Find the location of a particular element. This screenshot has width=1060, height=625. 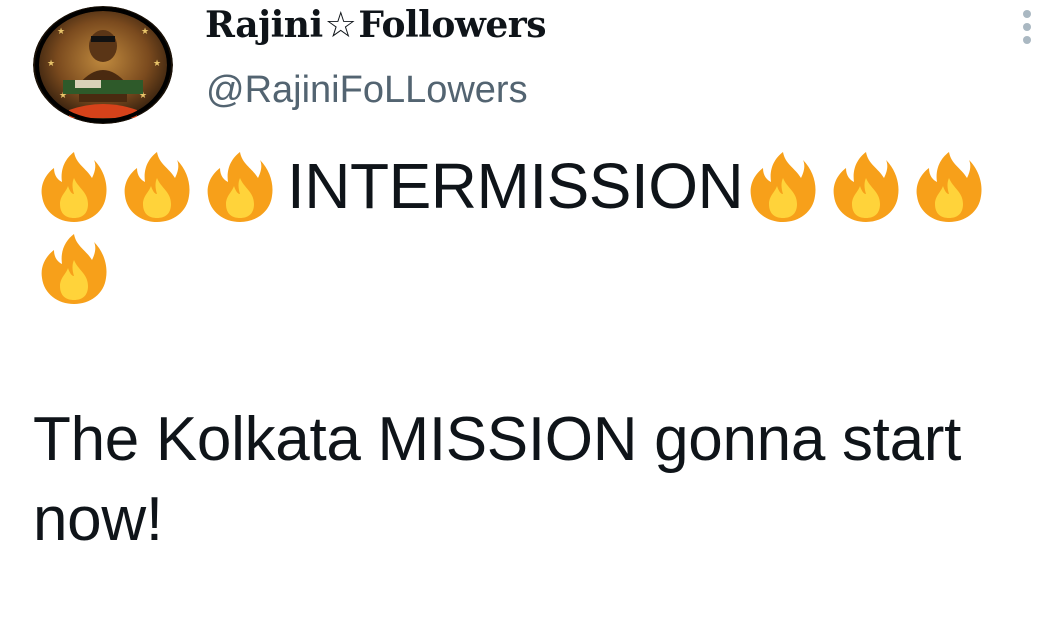

more-options-button is located at coordinates (1027, 27).